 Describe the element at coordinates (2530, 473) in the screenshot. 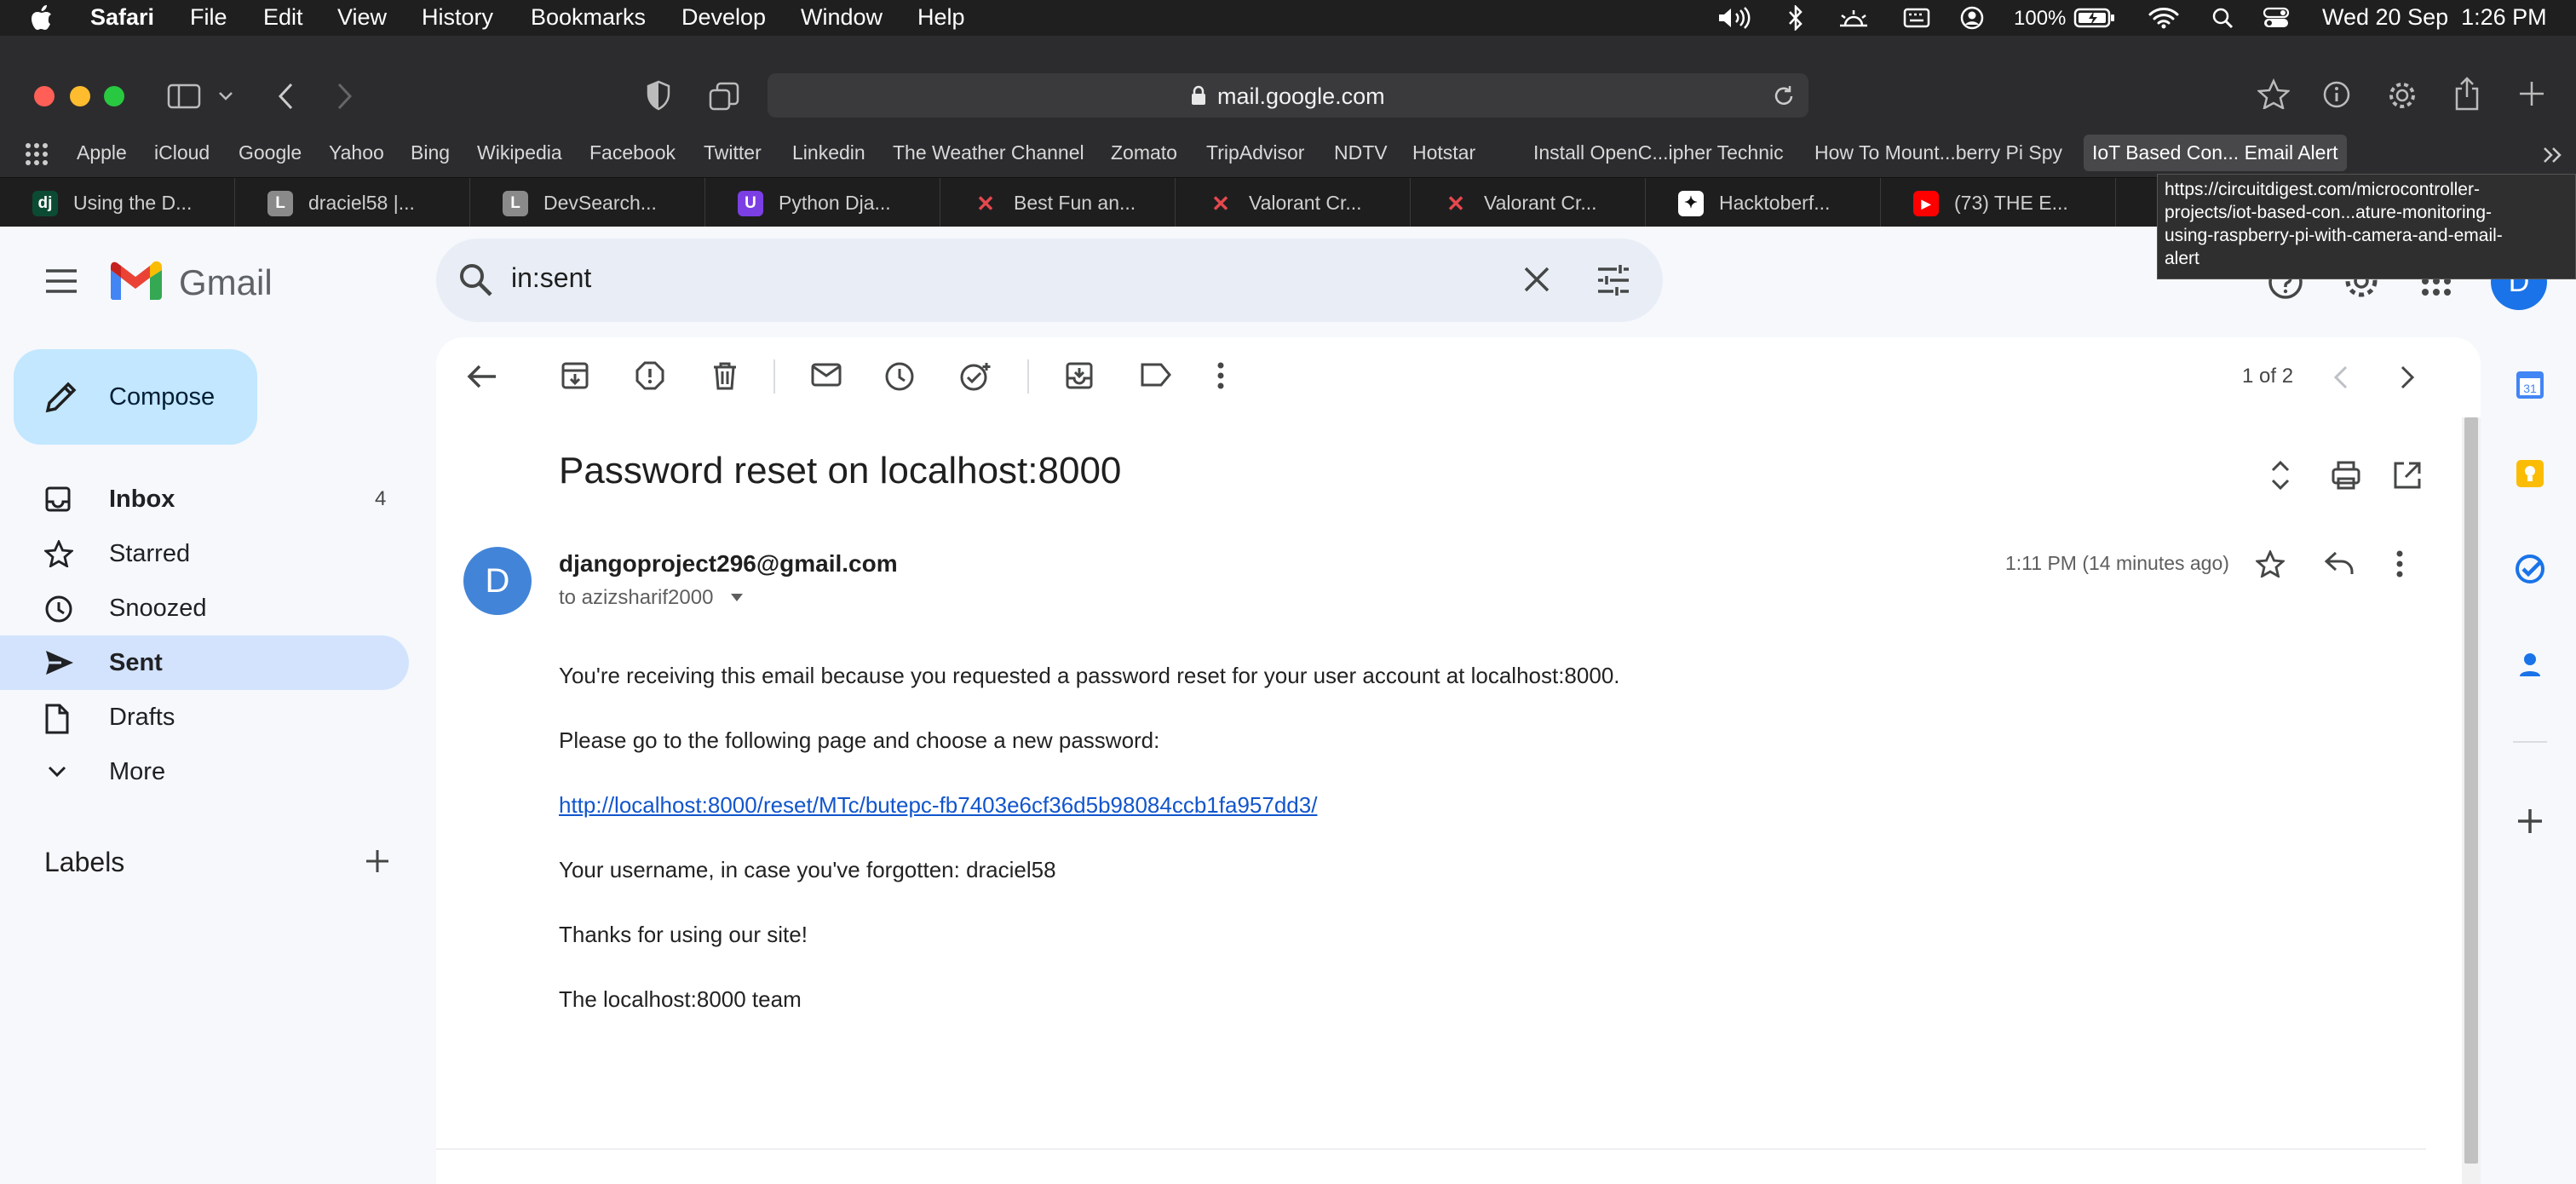

I see `google-keep-icon` at that location.